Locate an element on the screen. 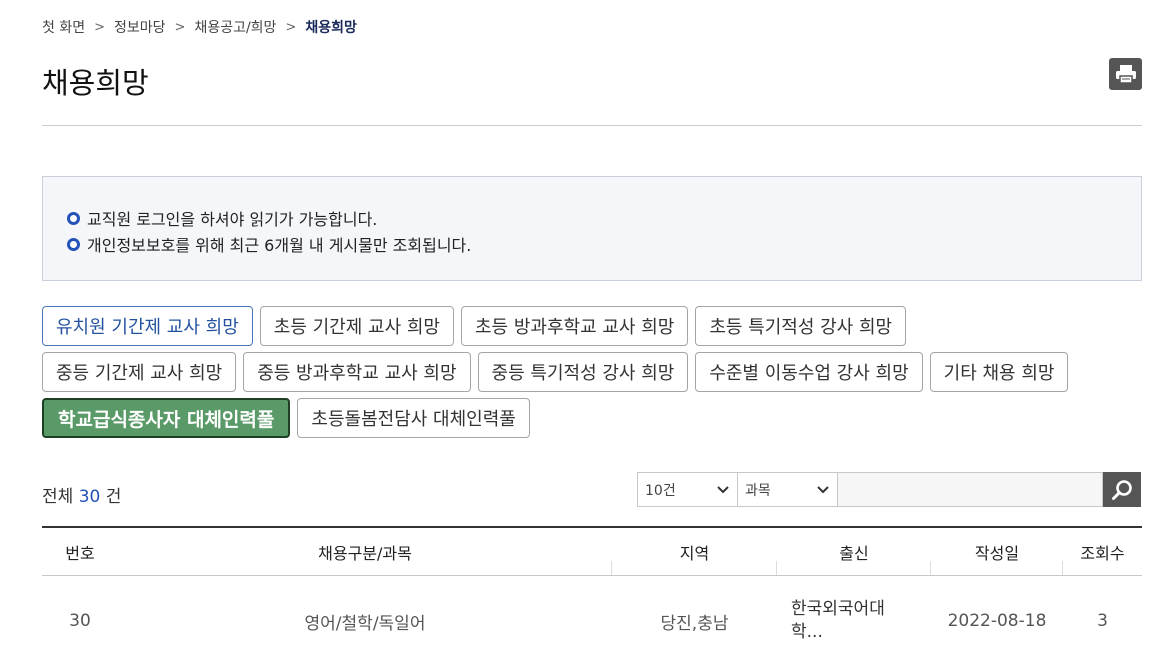 The image size is (1172, 653). cell-views: 3 is located at coordinates (1102, 621).